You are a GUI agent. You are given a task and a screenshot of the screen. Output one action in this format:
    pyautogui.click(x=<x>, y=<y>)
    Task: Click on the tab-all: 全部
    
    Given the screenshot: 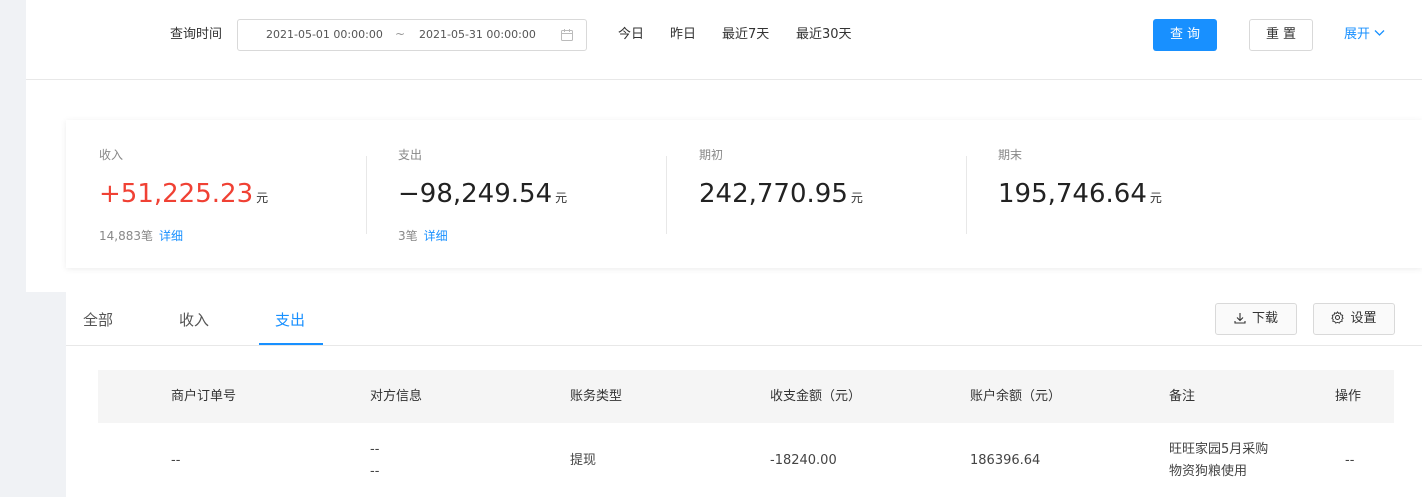 What is the action you would take?
    pyautogui.click(x=98, y=320)
    